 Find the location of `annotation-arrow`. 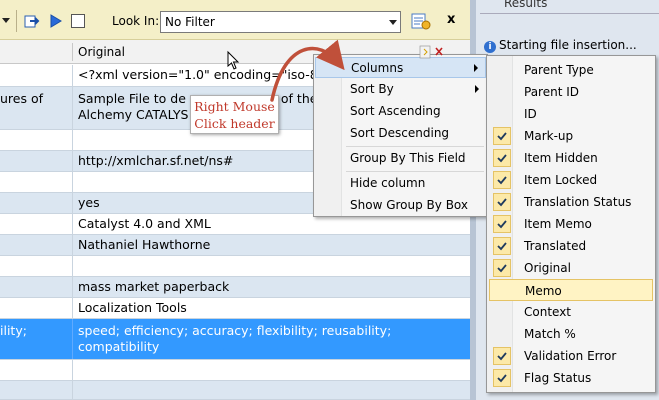

annotation-arrow is located at coordinates (307, 70).